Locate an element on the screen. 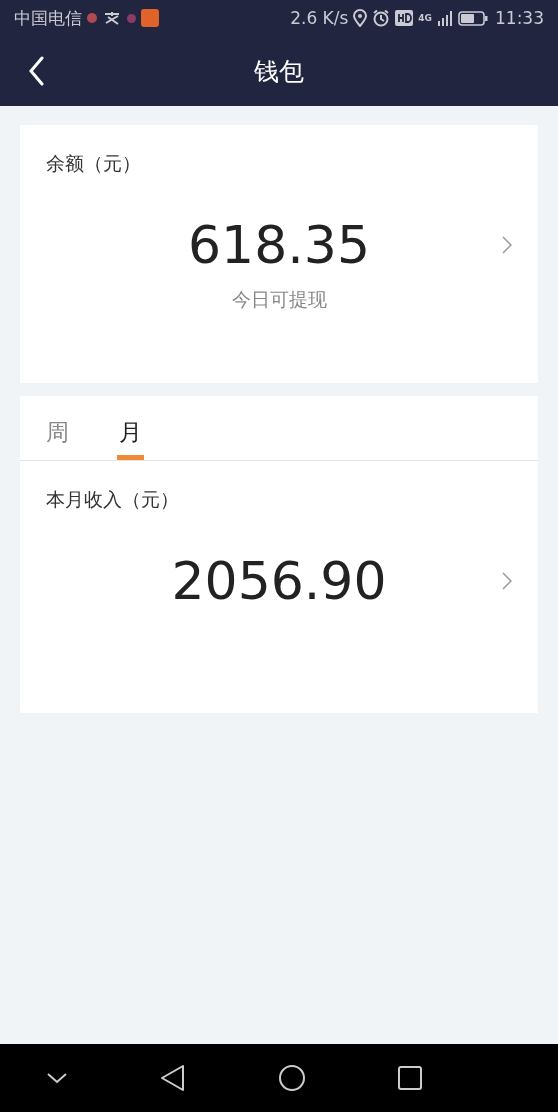  network-type: 4G is located at coordinates (425, 18).